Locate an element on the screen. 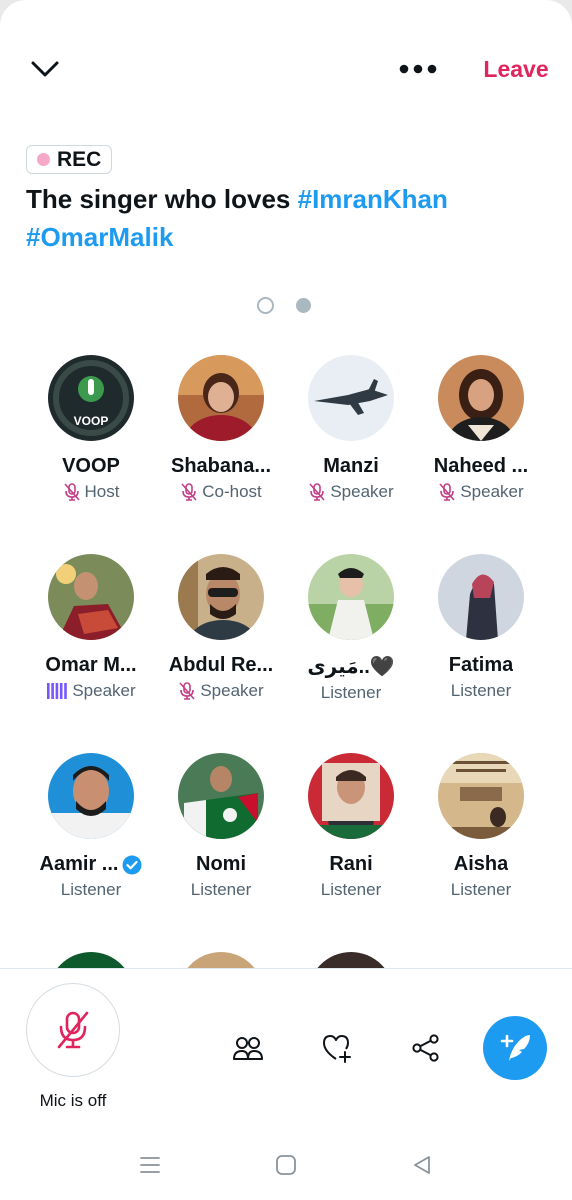 The height and width of the screenshot is (1200, 572). share-icon is located at coordinates (425, 1048).